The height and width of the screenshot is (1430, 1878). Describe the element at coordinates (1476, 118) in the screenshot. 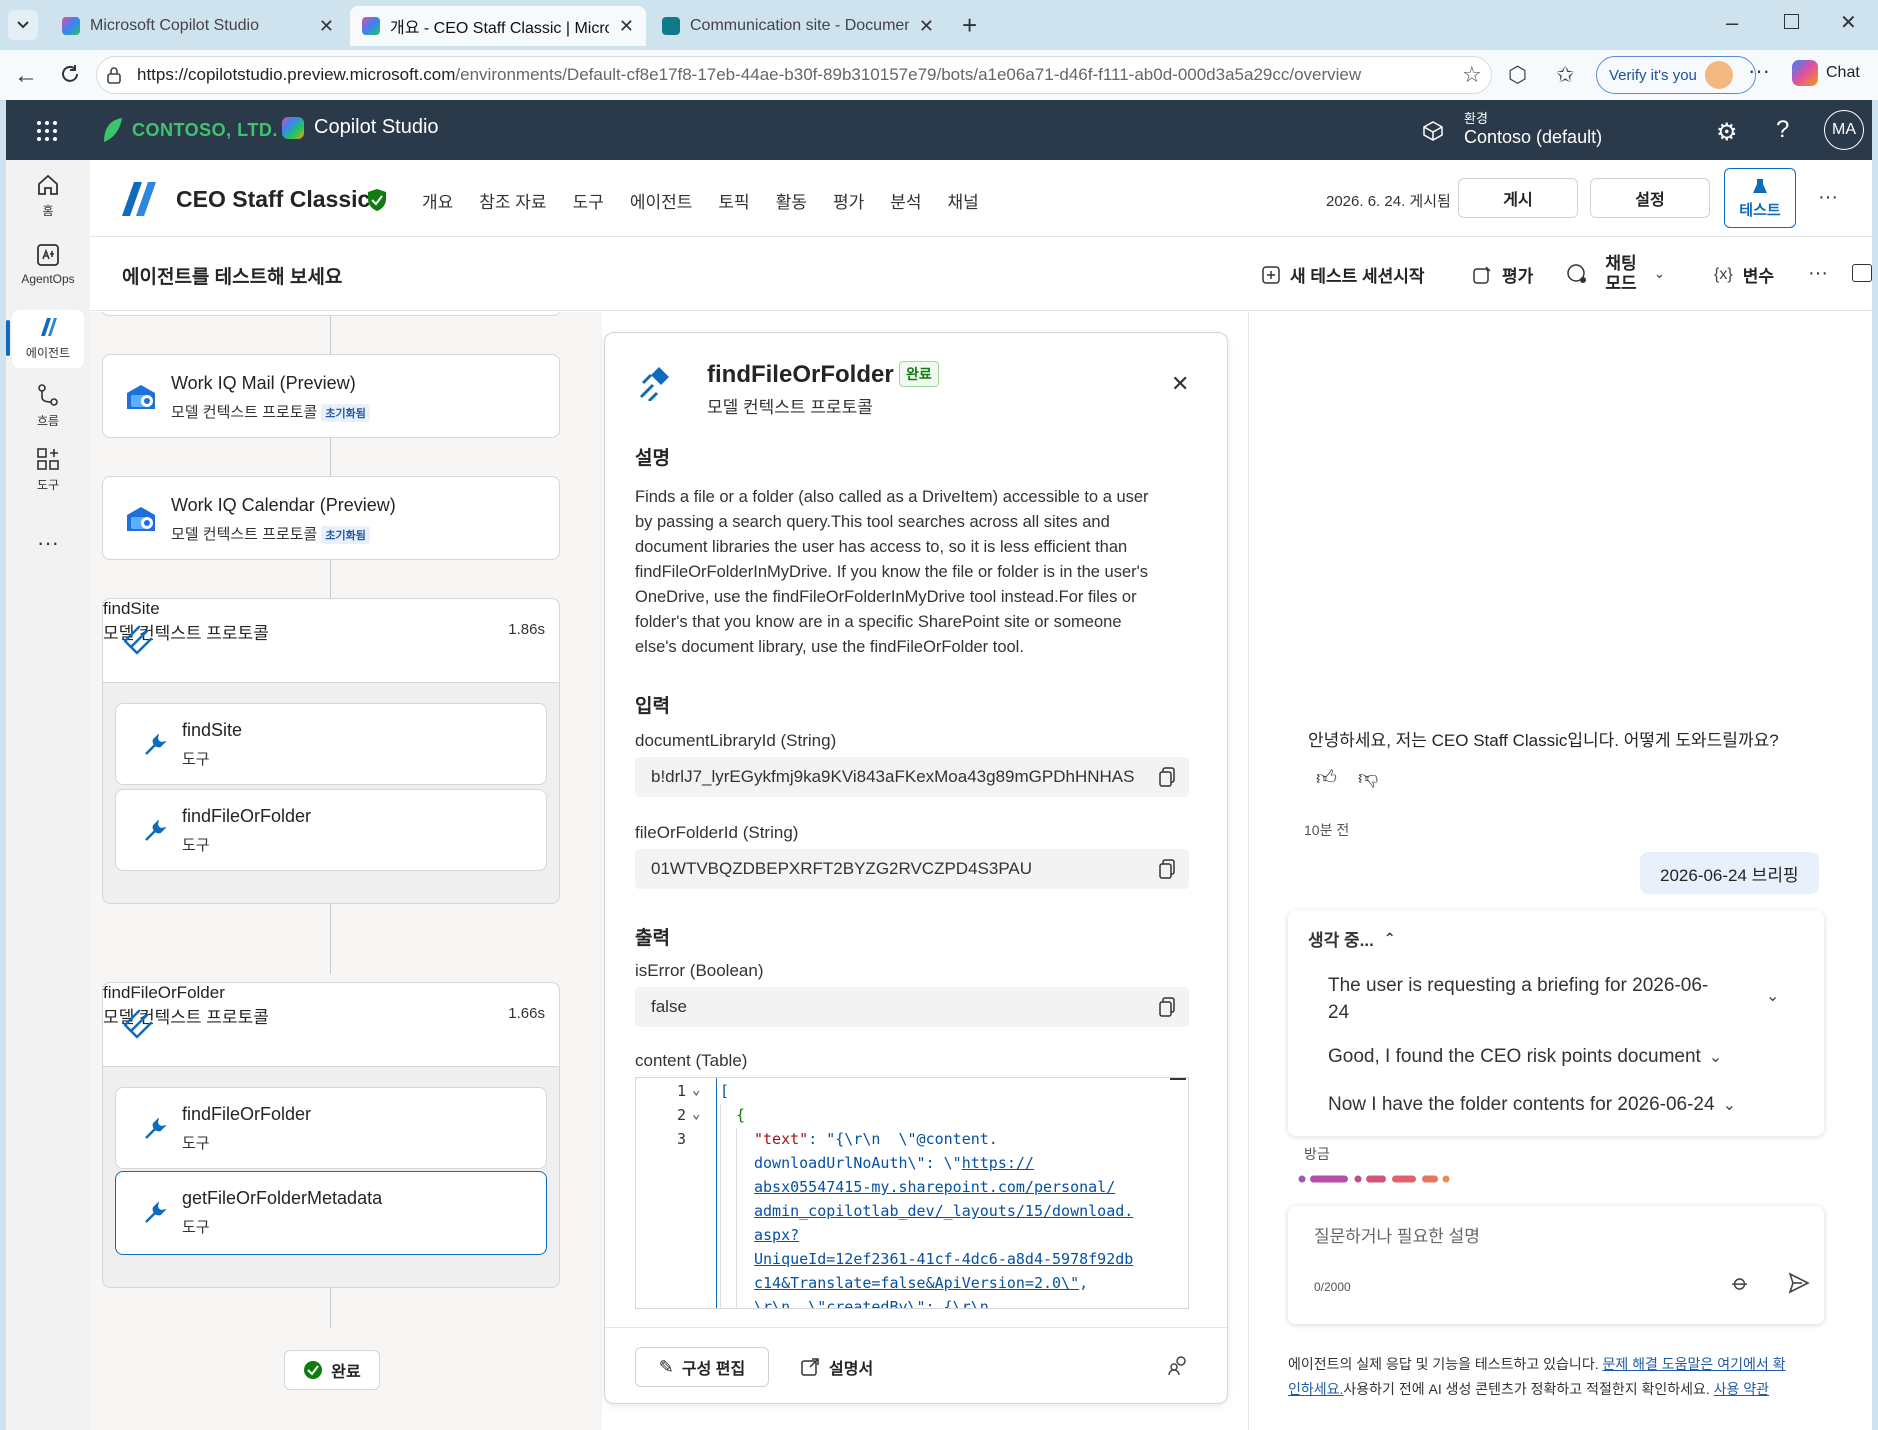

I see `environment-label: 환경` at that location.